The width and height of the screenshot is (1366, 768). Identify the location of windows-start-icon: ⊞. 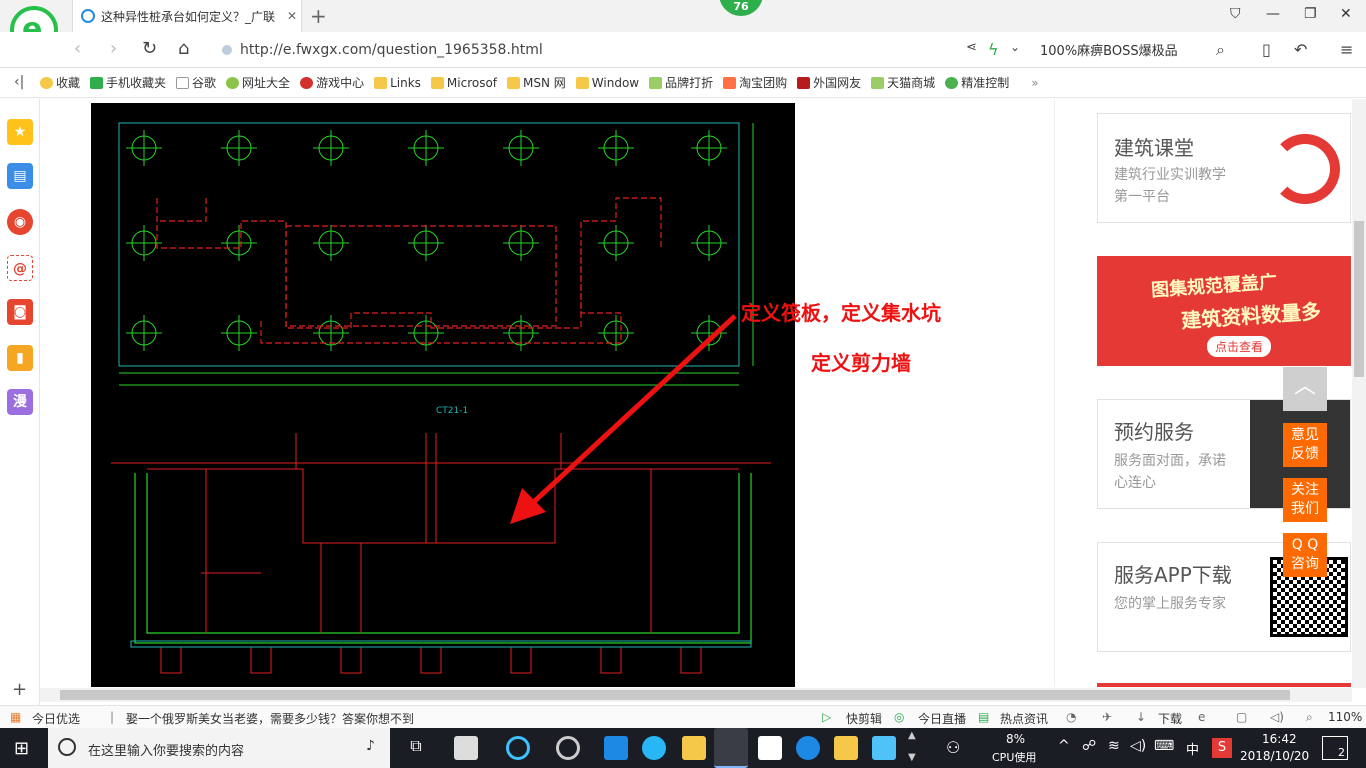
(21, 748).